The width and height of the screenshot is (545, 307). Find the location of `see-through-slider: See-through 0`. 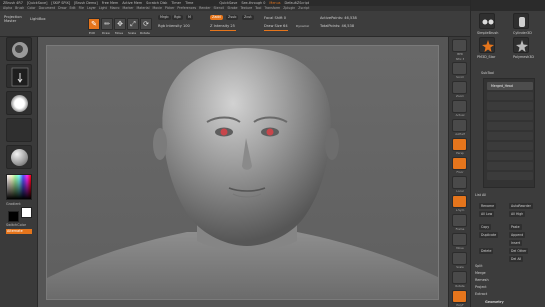

see-through-slider: See-through 0 is located at coordinates (253, 3).